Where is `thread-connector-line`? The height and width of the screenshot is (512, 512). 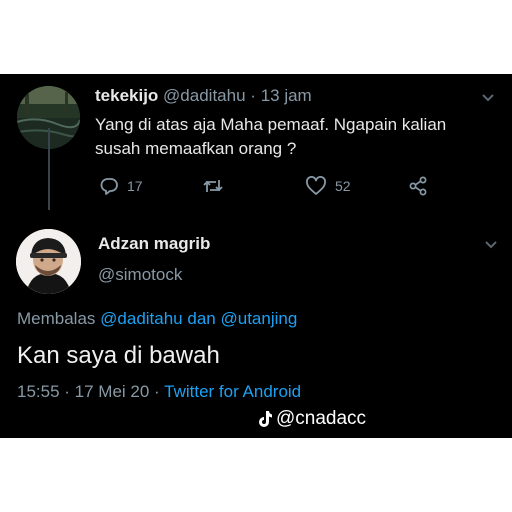 thread-connector-line is located at coordinates (49, 169).